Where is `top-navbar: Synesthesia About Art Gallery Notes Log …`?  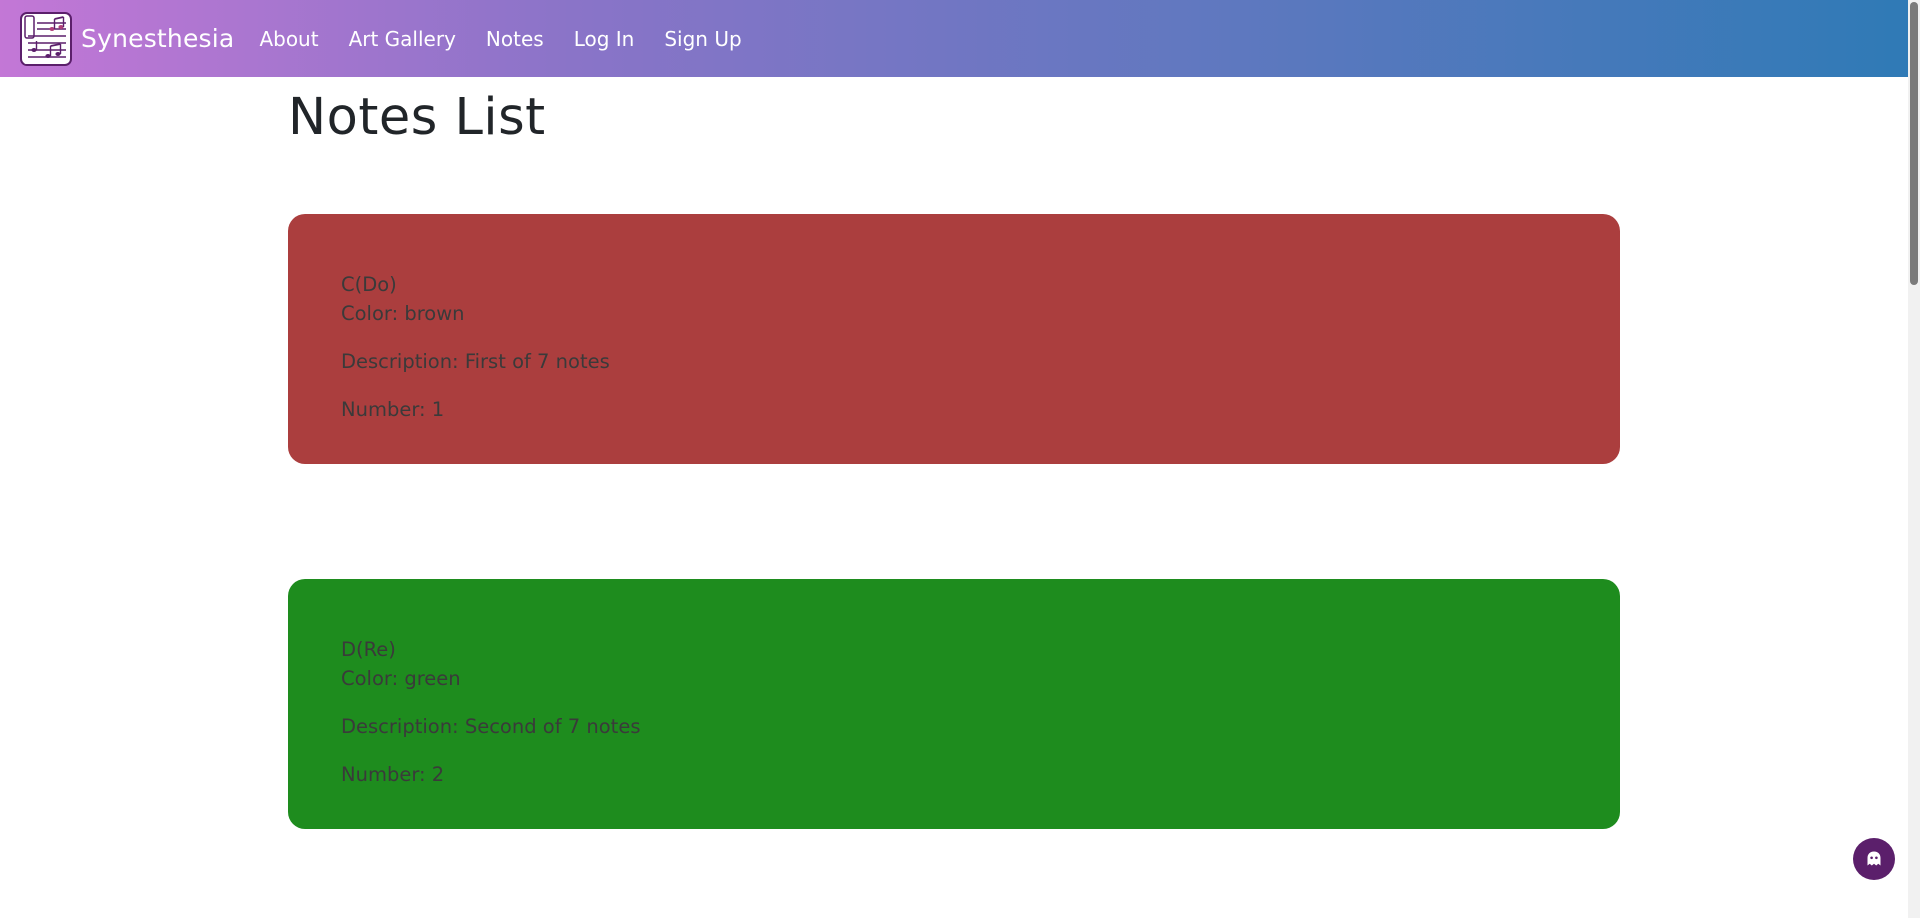
top-navbar: Synesthesia About Art Gallery Notes Log … is located at coordinates (954, 38).